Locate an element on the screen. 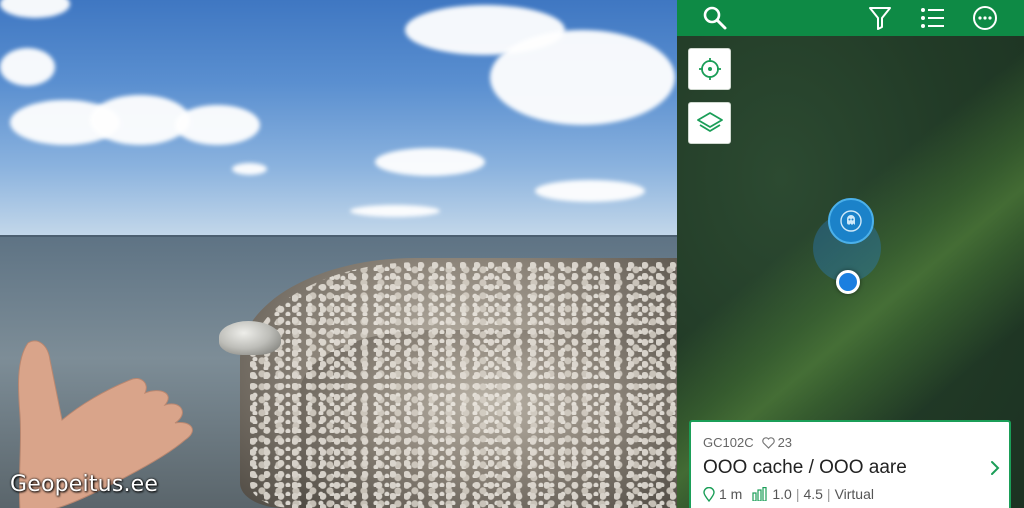 This screenshot has height=508, width=1024. top-toolbar is located at coordinates (850, 18).